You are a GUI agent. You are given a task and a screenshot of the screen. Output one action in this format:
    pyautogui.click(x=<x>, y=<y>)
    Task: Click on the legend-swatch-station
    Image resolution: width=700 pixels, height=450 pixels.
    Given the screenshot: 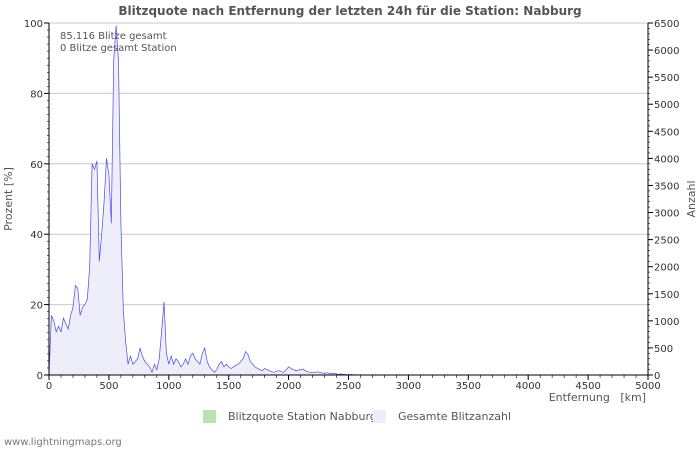 What is the action you would take?
    pyautogui.click(x=209, y=416)
    